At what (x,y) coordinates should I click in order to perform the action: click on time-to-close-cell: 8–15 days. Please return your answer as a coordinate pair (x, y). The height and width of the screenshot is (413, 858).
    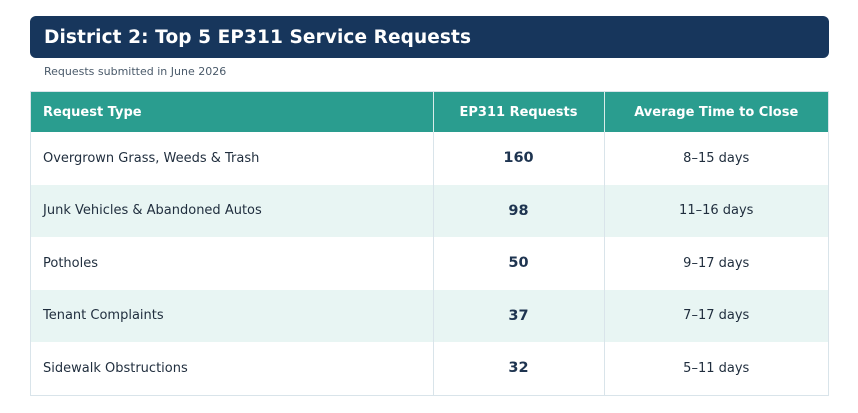
    Looking at the image, I should click on (716, 158).